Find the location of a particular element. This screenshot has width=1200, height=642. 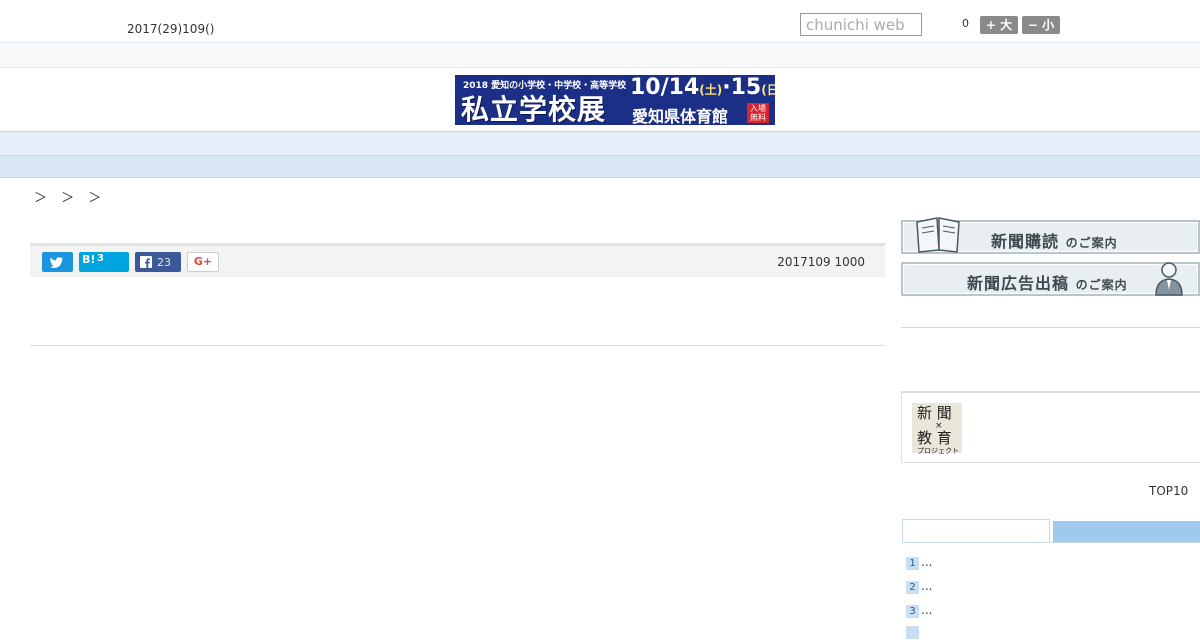

banner-date: 10/14(土)·15(日) is located at coordinates (702, 87).